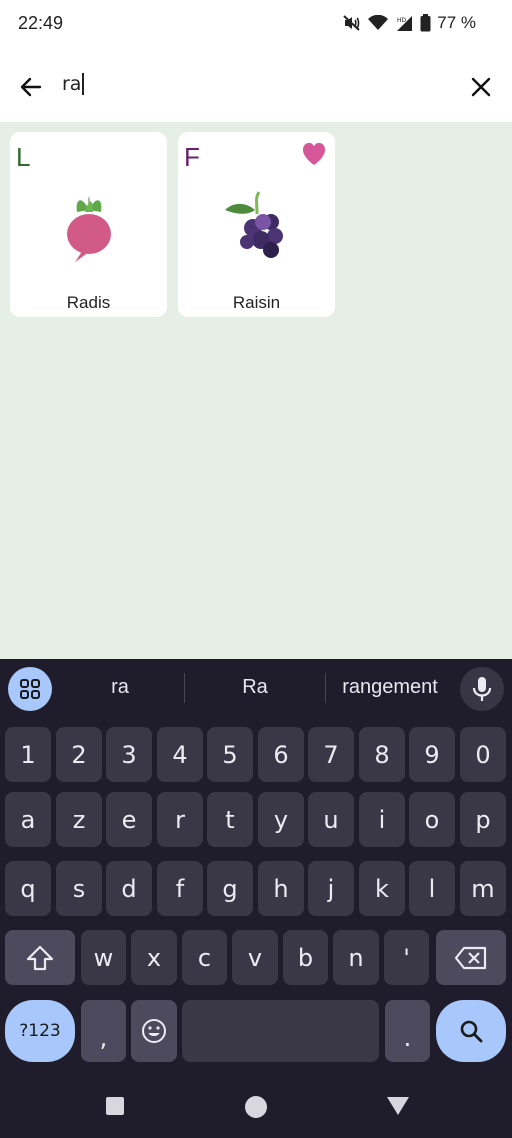  I want to click on wifi-icon, so click(378, 23).